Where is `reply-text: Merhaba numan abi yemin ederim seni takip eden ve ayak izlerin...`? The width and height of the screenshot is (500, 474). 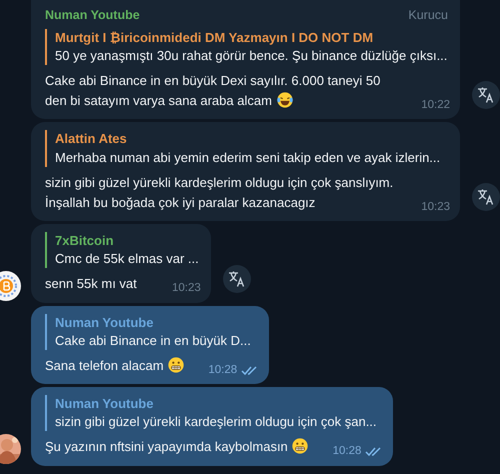 reply-text: Merhaba numan abi yemin ederim seni takip eden ve ayak izlerin... is located at coordinates (248, 157).